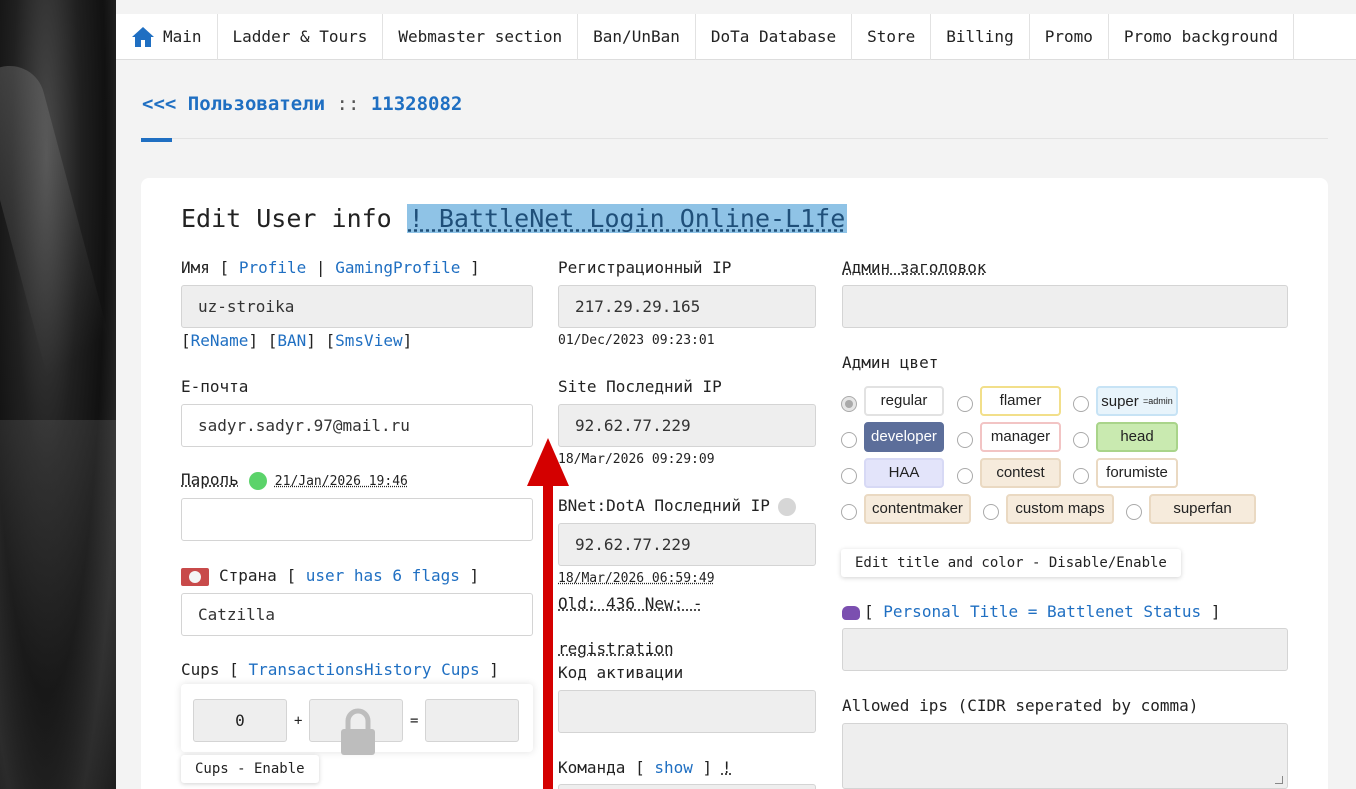 The image size is (1356, 789). I want to click on name-label-row: Имя [ Profile | GamingProfile ], so click(330, 267).